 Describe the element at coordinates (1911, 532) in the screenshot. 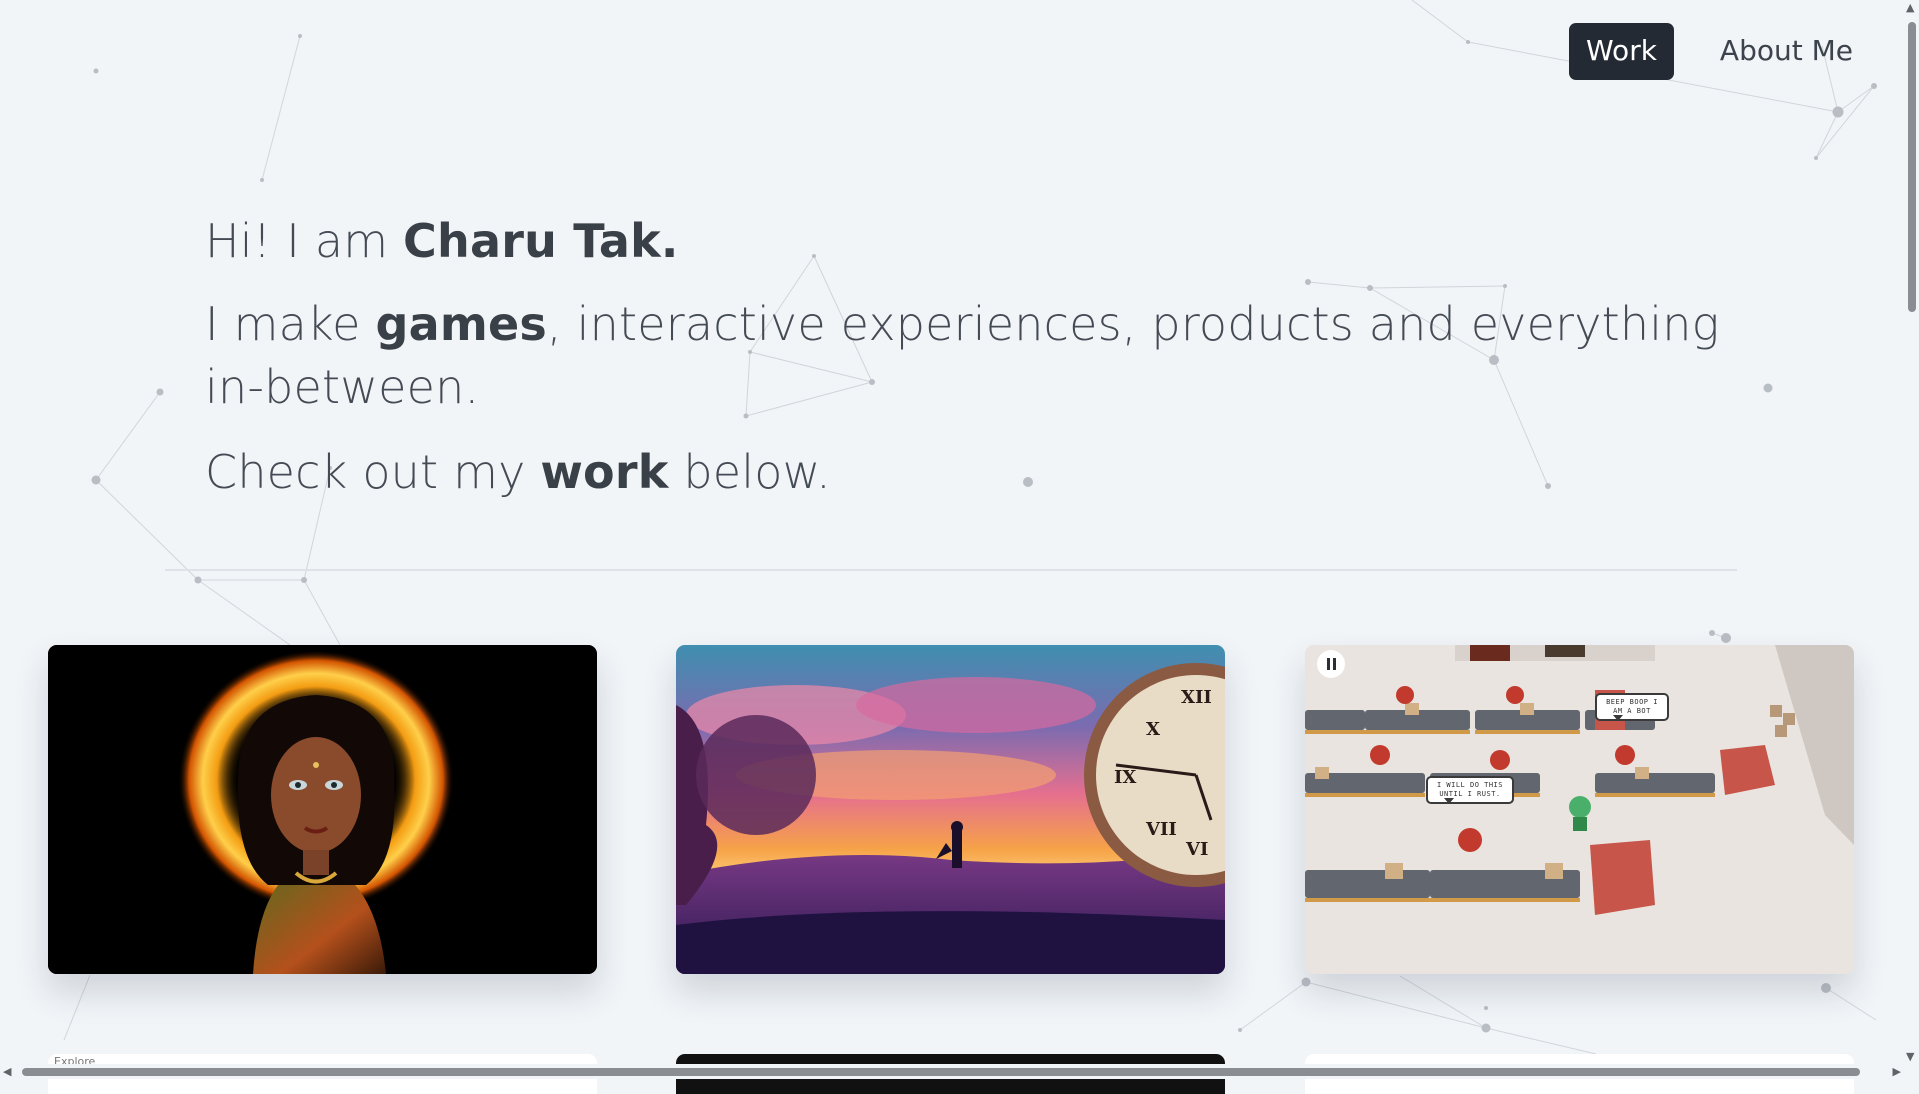

I see `vertical-scrollbar: ▲ ▼` at that location.